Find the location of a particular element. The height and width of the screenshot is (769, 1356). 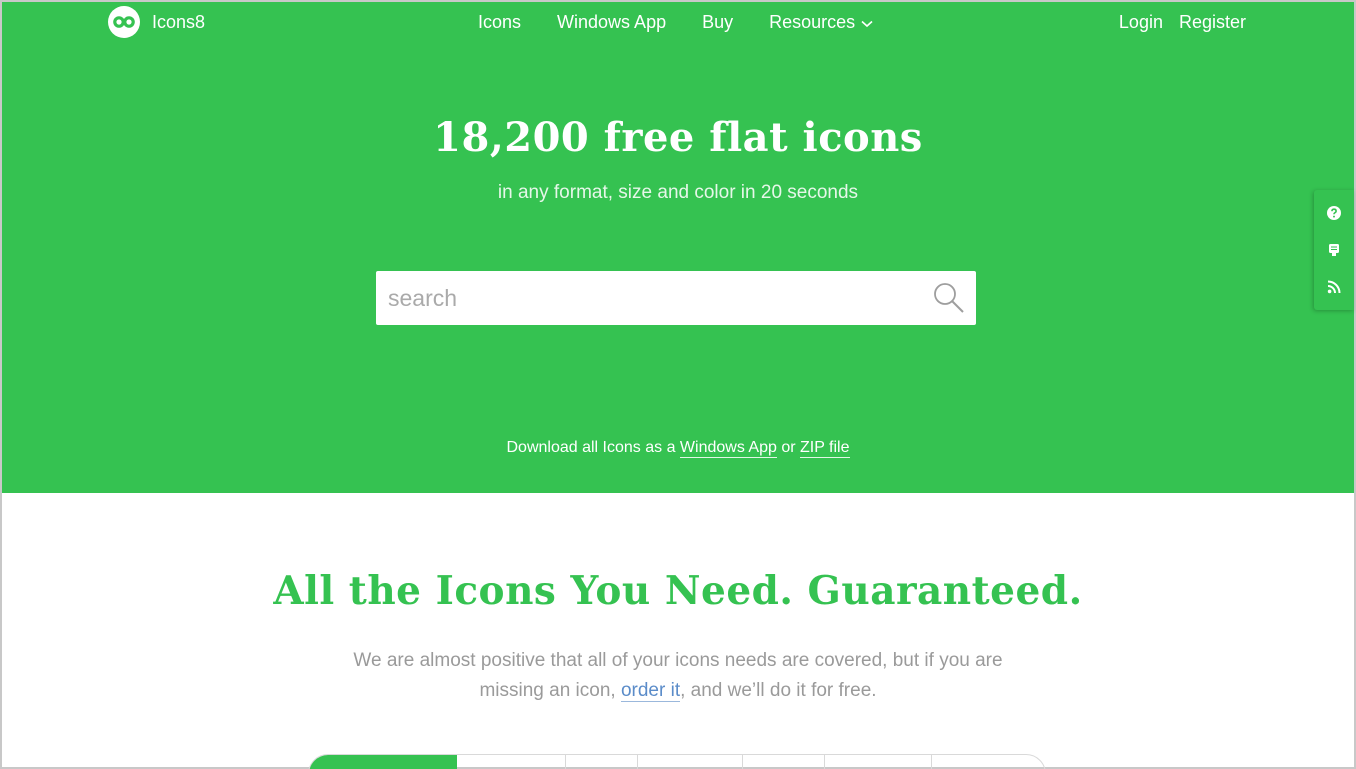

register-link: Register is located at coordinates (1212, 22).